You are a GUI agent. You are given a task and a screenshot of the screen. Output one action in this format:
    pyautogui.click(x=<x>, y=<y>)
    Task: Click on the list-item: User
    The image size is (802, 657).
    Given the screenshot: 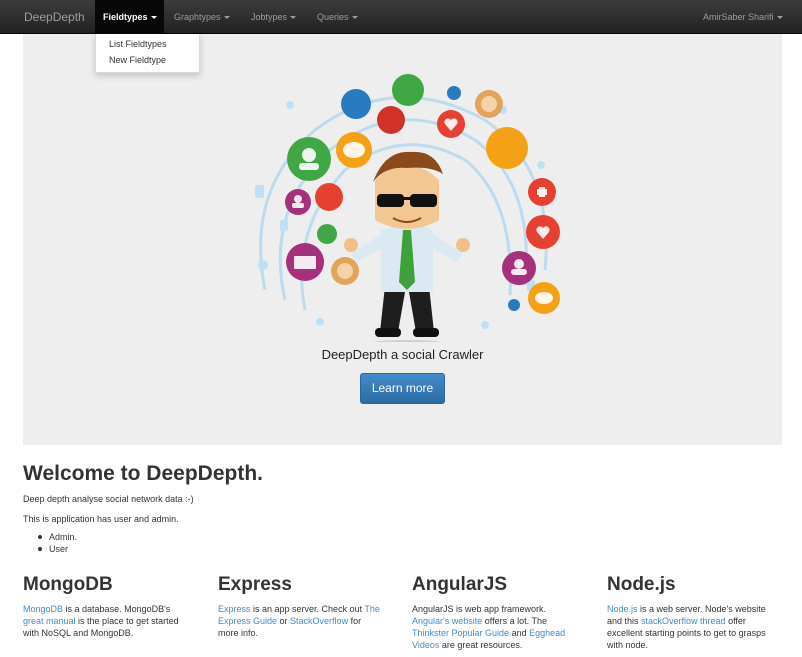 What is the action you would take?
    pyautogui.click(x=57, y=549)
    